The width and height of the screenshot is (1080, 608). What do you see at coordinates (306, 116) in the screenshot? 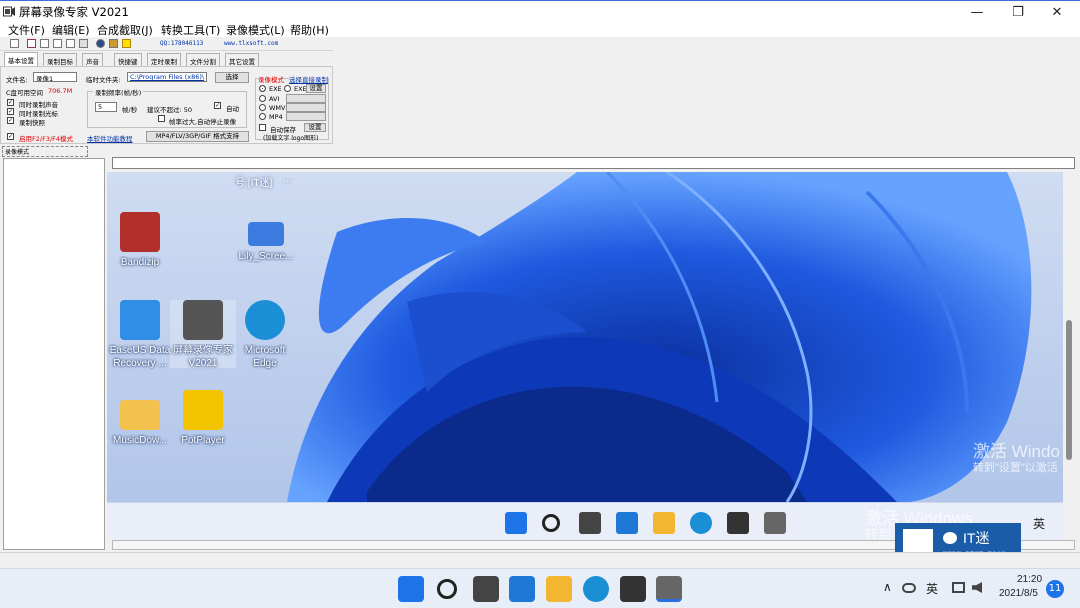
I see `mp4-setting-button` at bounding box center [306, 116].